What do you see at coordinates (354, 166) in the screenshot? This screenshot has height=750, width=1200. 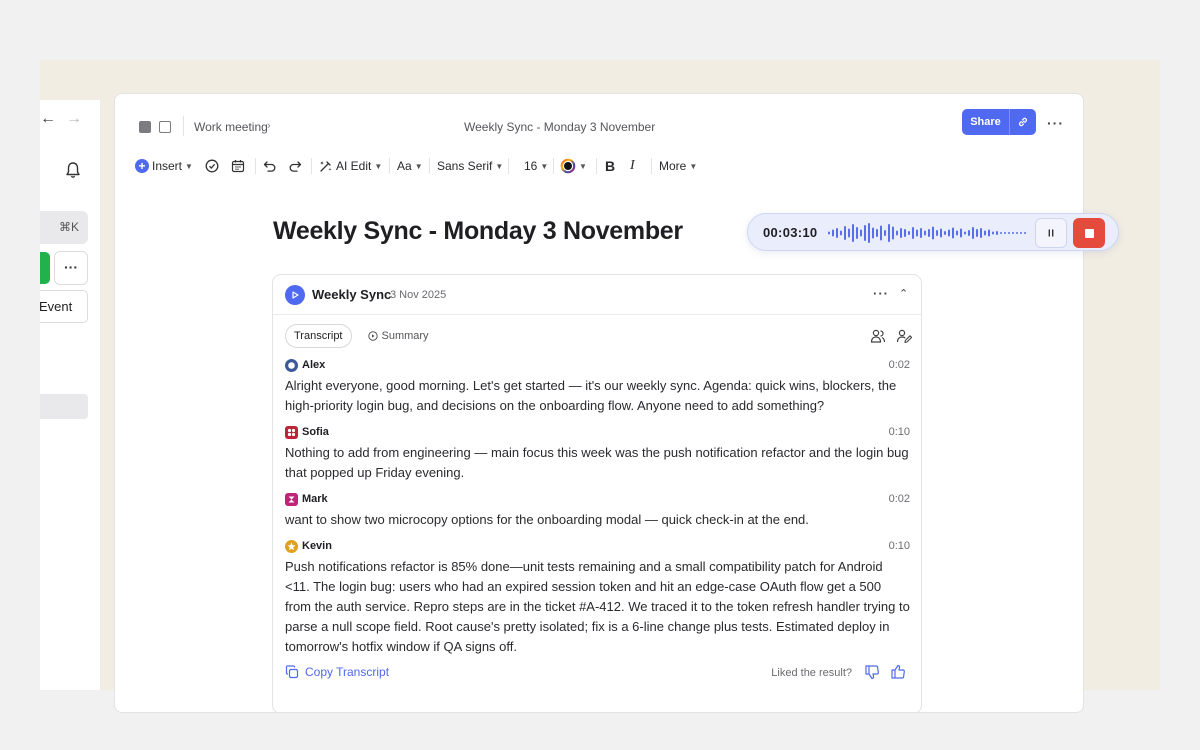 I see `ai-edit-label: AI Edit` at bounding box center [354, 166].